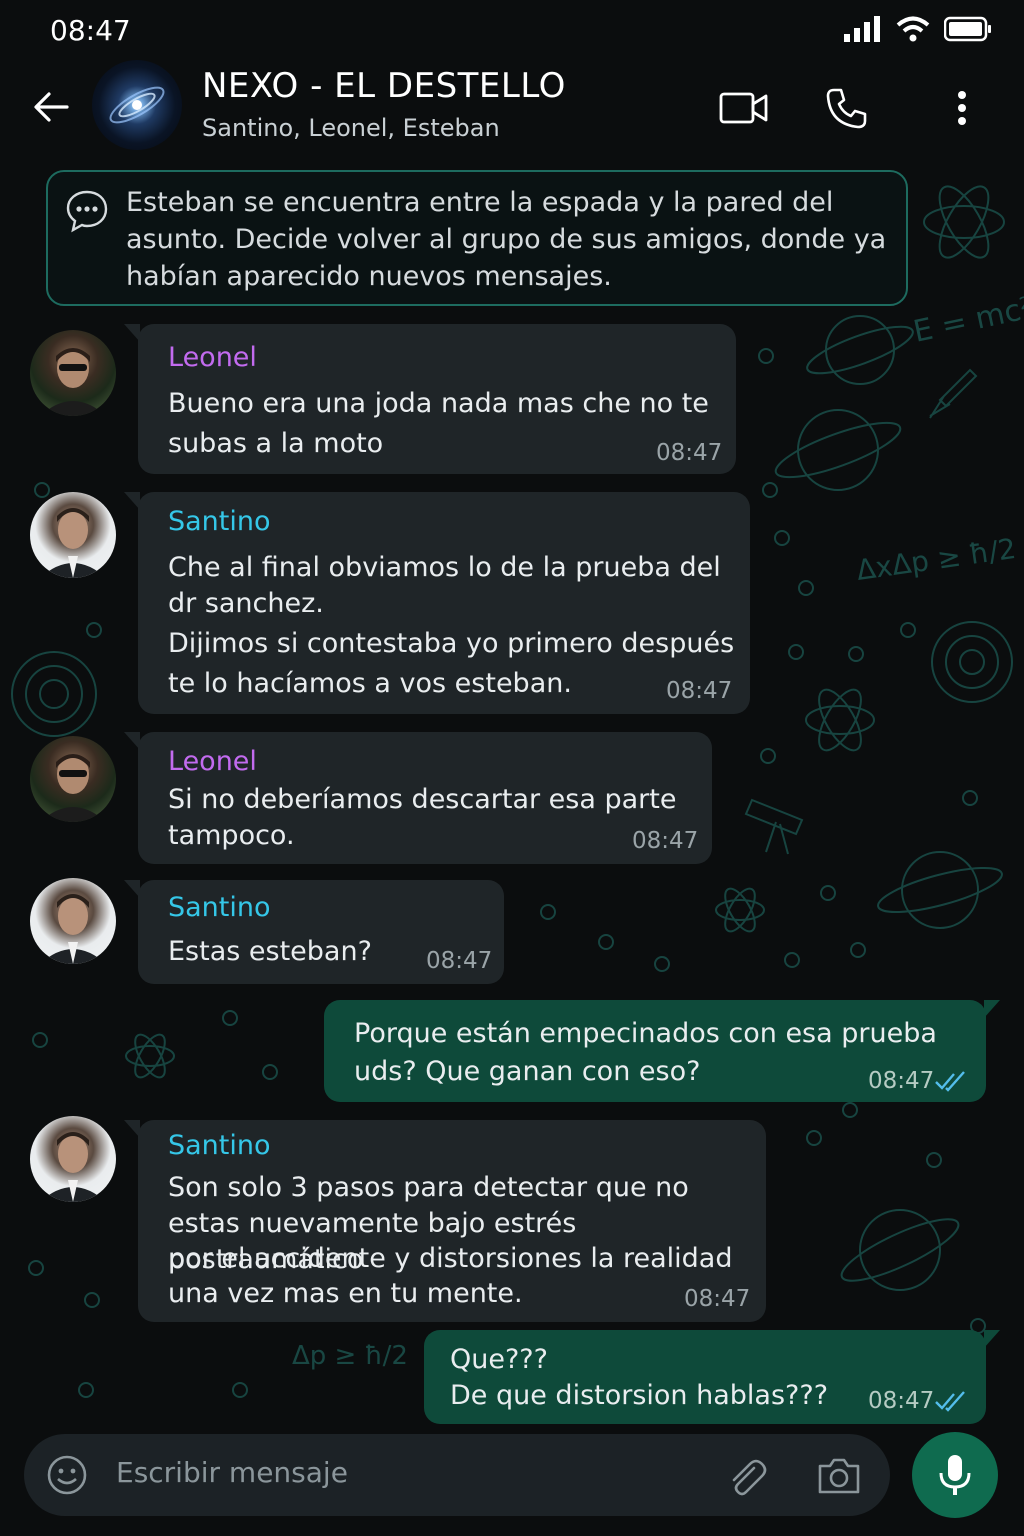 The image size is (1024, 1536). I want to click on message-line: Si no deberíamos descartar esa parte, so click(422, 799).